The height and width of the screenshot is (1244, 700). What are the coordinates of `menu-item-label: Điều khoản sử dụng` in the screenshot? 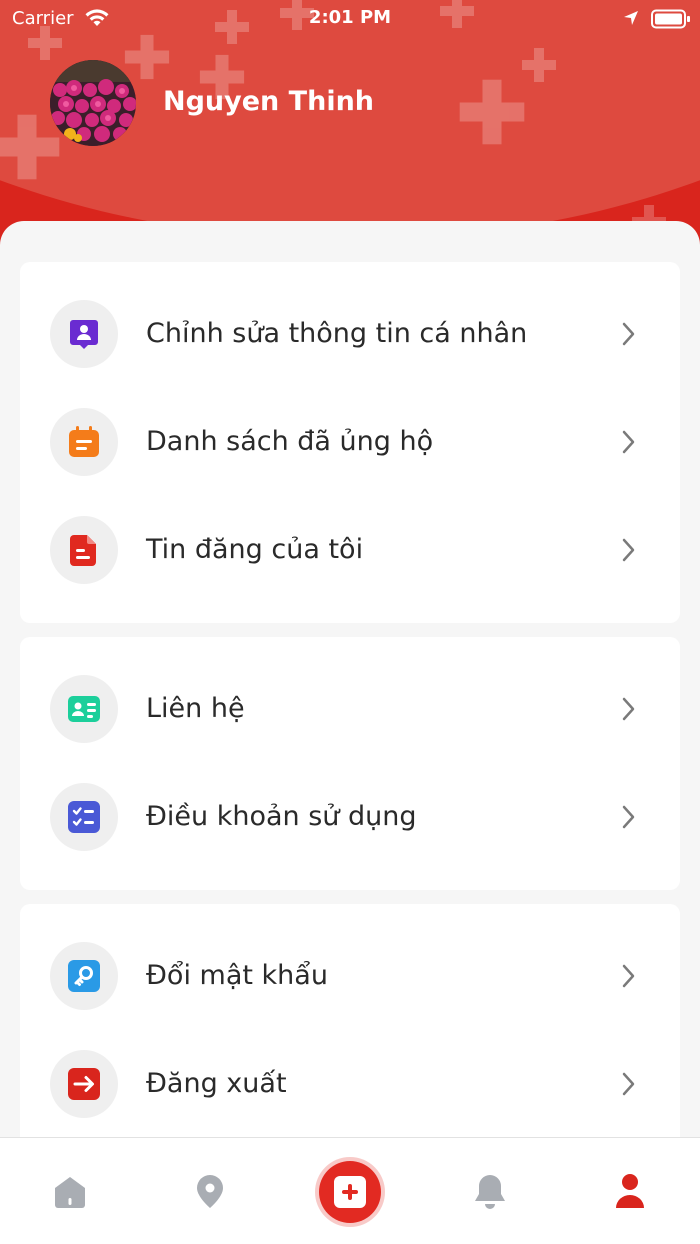 It's located at (281, 816).